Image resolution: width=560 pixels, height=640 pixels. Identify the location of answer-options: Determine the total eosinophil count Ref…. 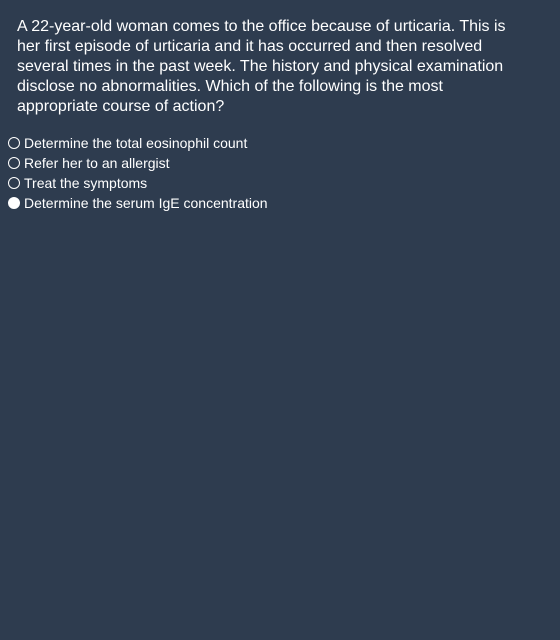
(138, 173).